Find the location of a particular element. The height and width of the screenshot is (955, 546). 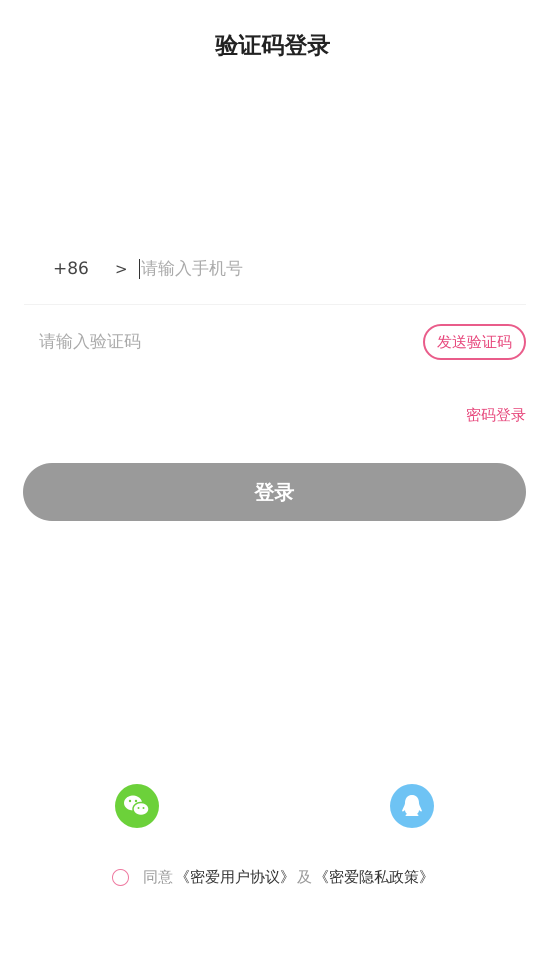

code-input-field: 请输入验证码 is located at coordinates (231, 342).